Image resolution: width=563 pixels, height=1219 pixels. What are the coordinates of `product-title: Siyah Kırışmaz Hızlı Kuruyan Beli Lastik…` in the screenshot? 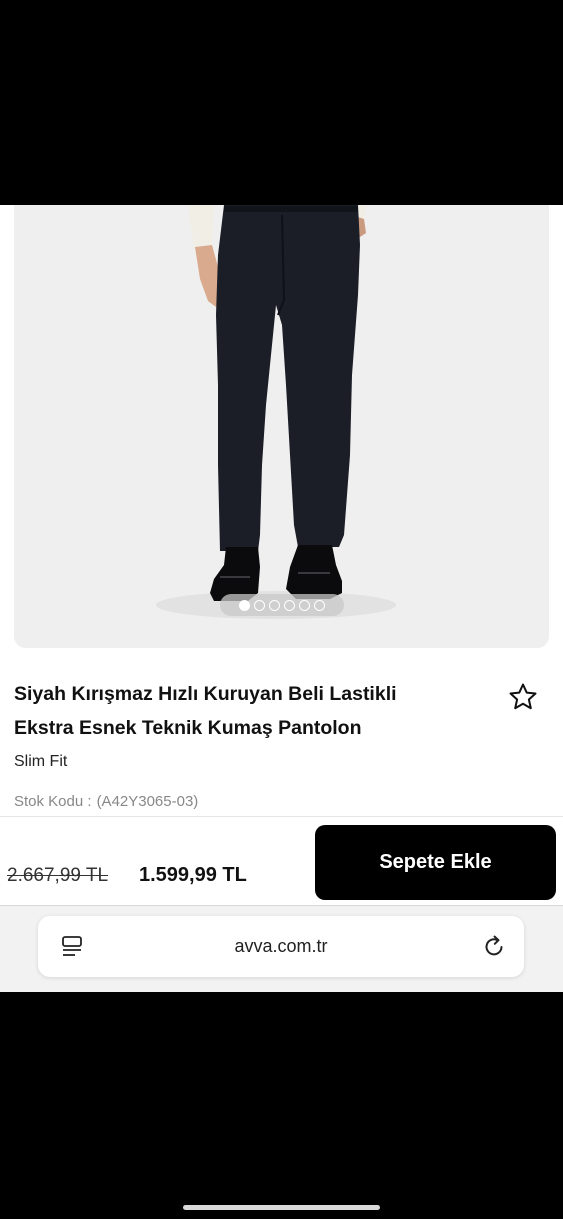 It's located at (249, 711).